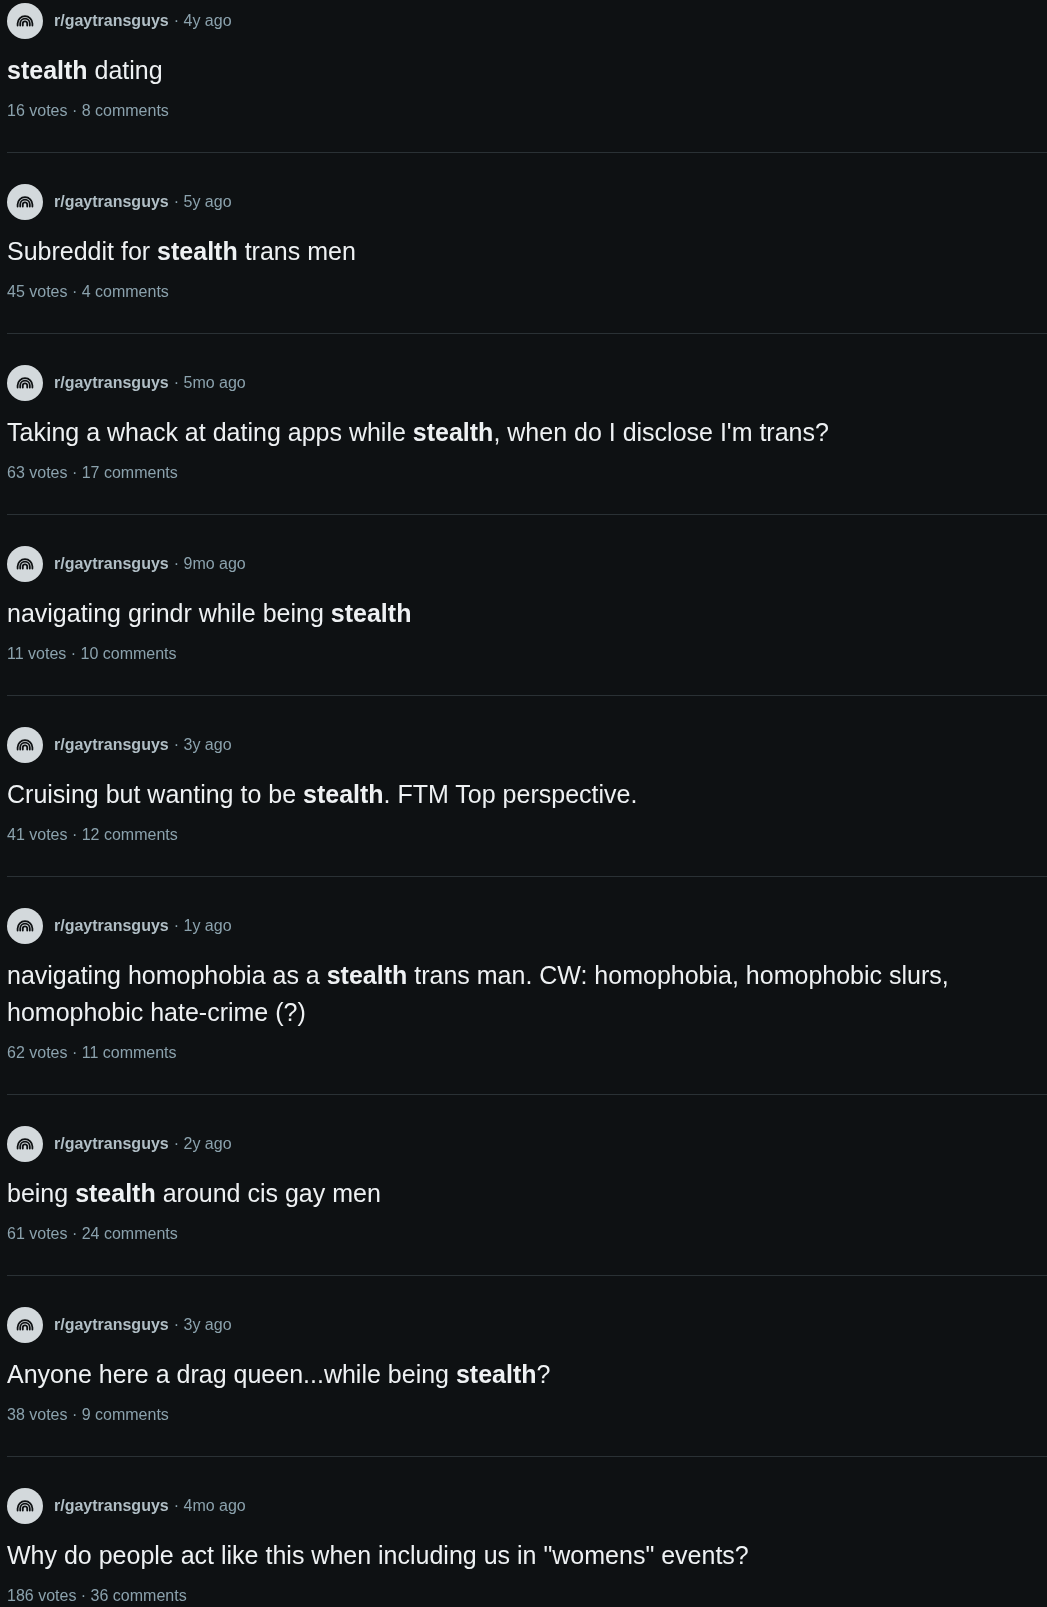 The height and width of the screenshot is (1607, 1047). I want to click on post-stats: 62 votes · 11 comments, so click(92, 1053).